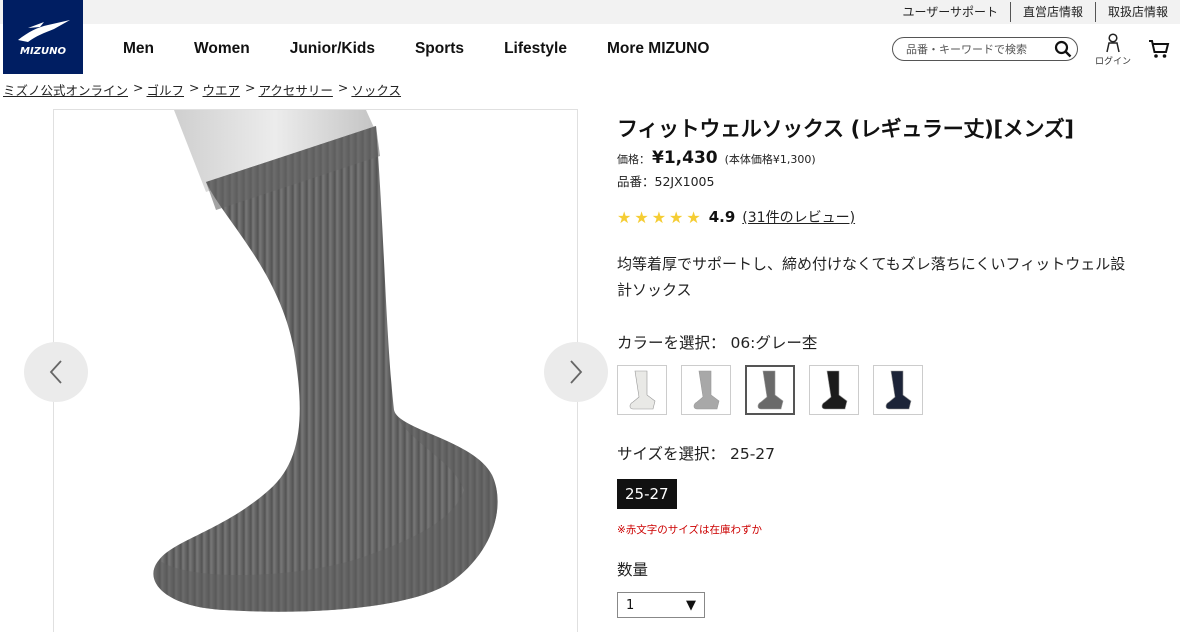  Describe the element at coordinates (658, 49) in the screenshot. I see `nav-more-mizuno: More MIZUNO` at that location.